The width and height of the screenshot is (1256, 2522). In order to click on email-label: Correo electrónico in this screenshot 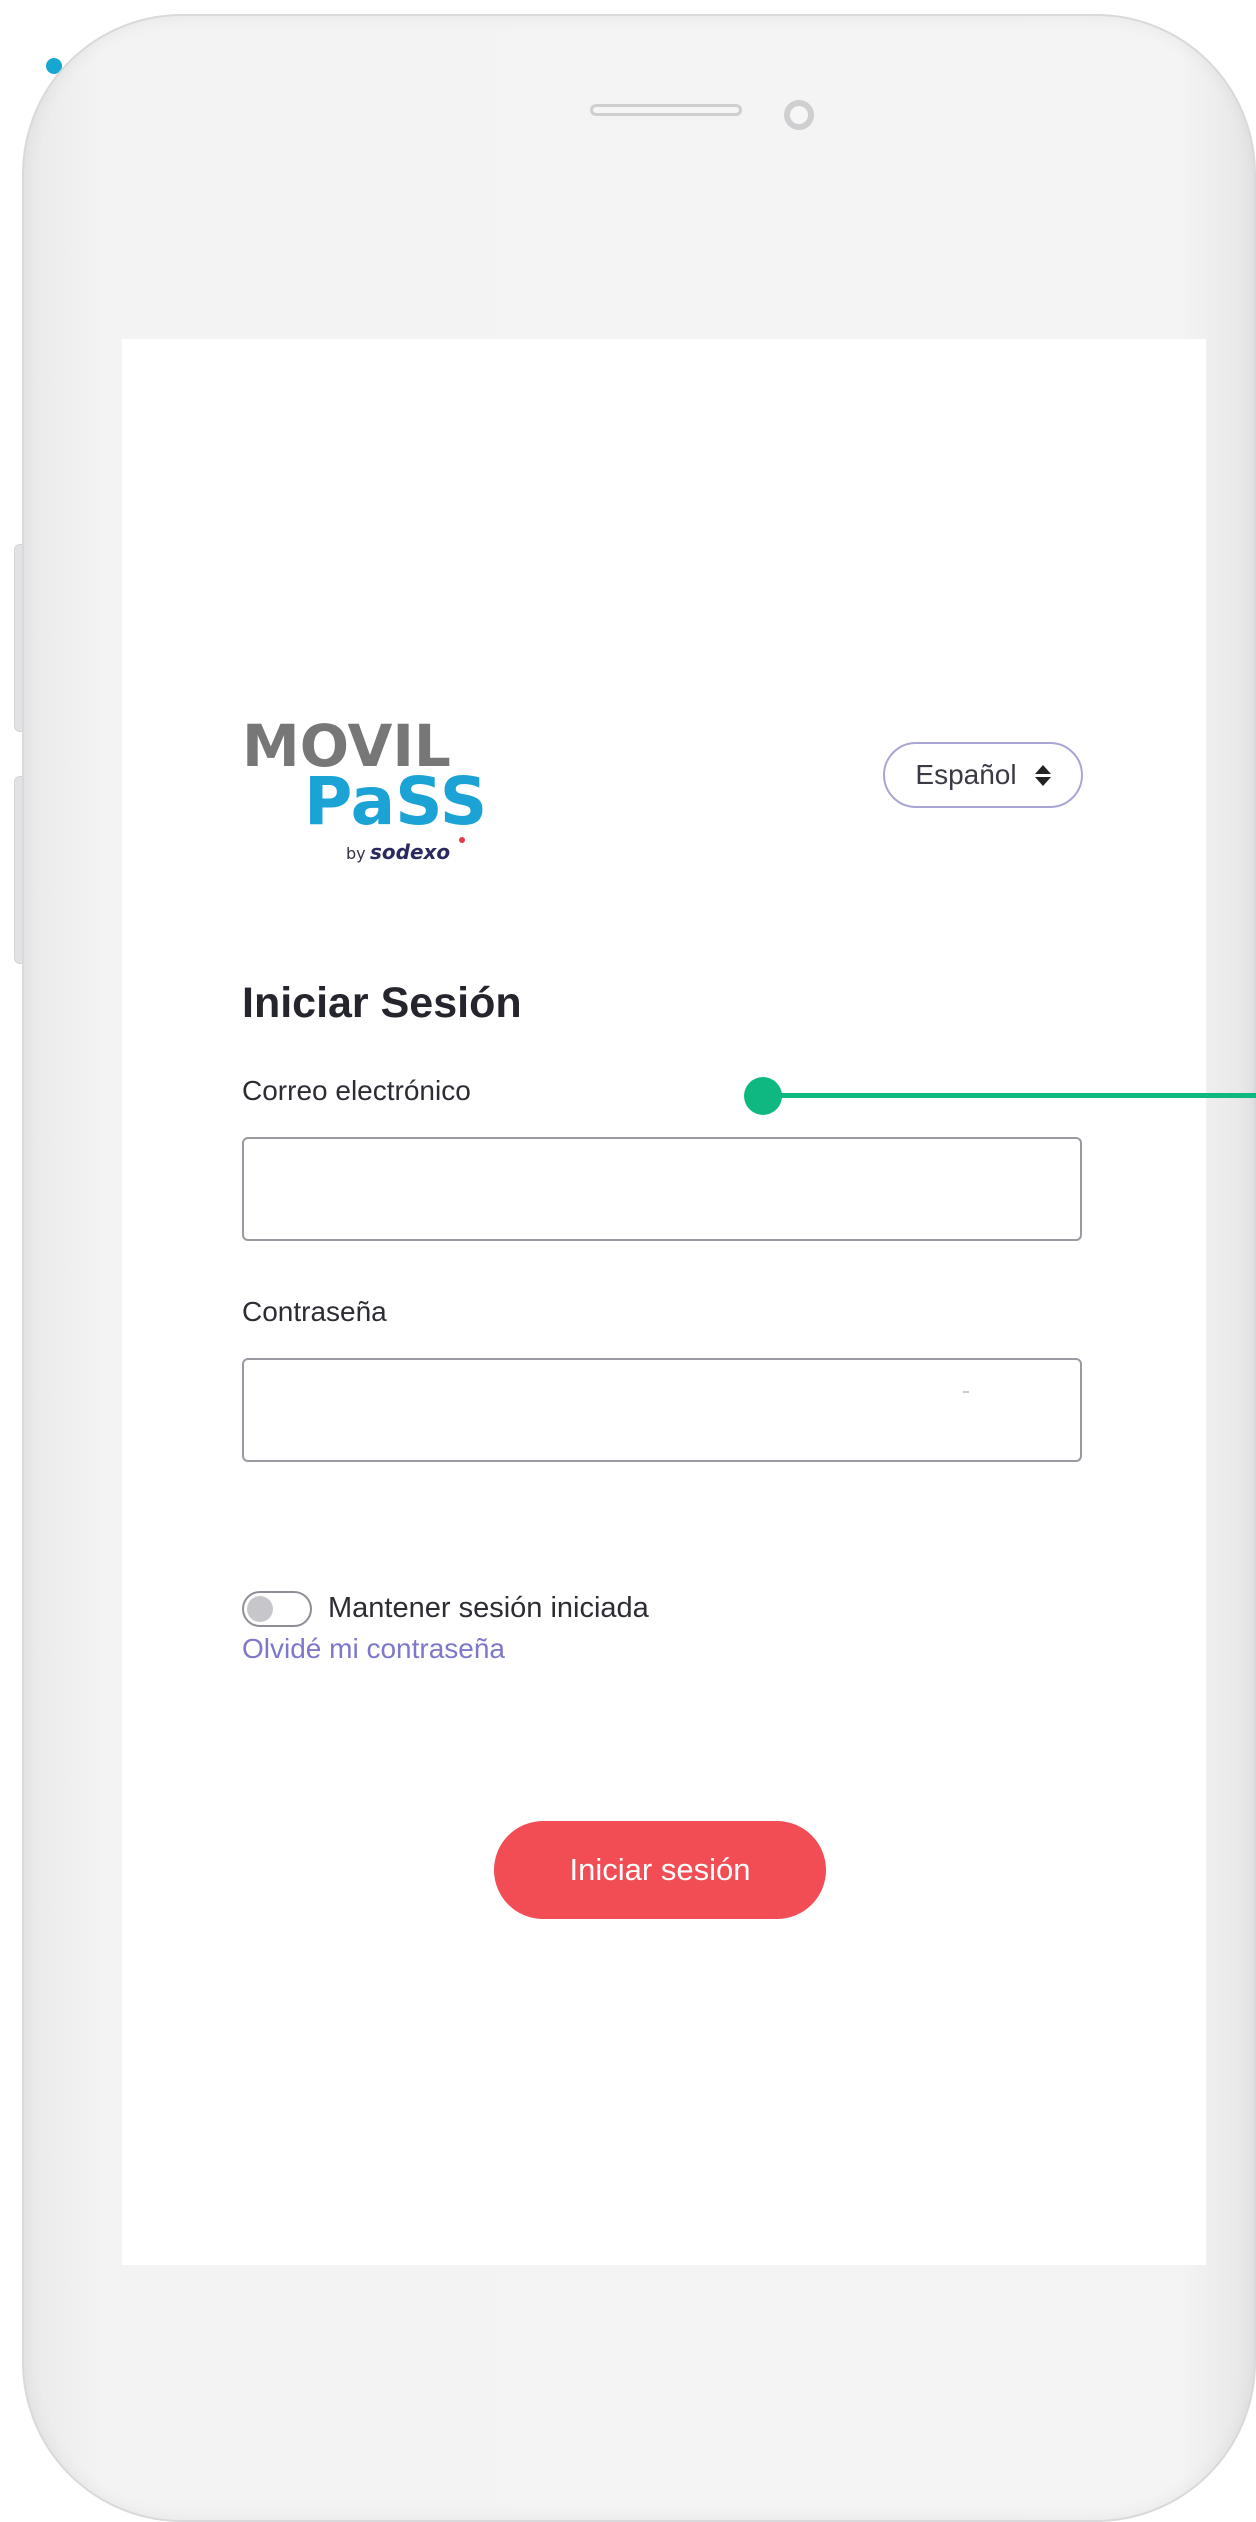, I will do `click(356, 1090)`.